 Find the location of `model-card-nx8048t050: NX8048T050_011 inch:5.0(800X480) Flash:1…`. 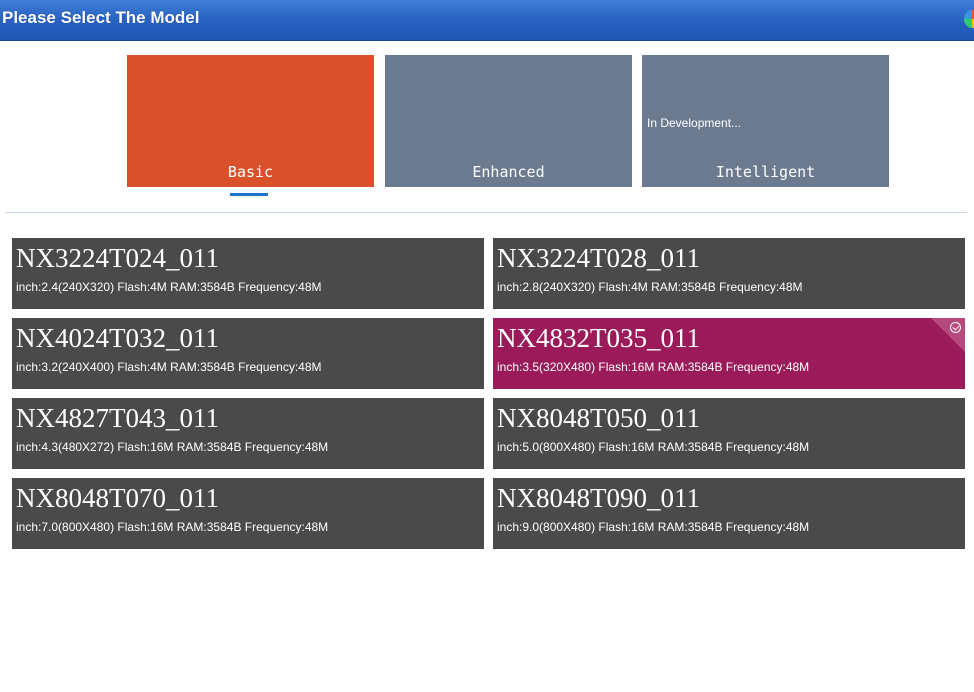

model-card-nx8048t050: NX8048T050_011 inch:5.0(800X480) Flash:1… is located at coordinates (729, 433).